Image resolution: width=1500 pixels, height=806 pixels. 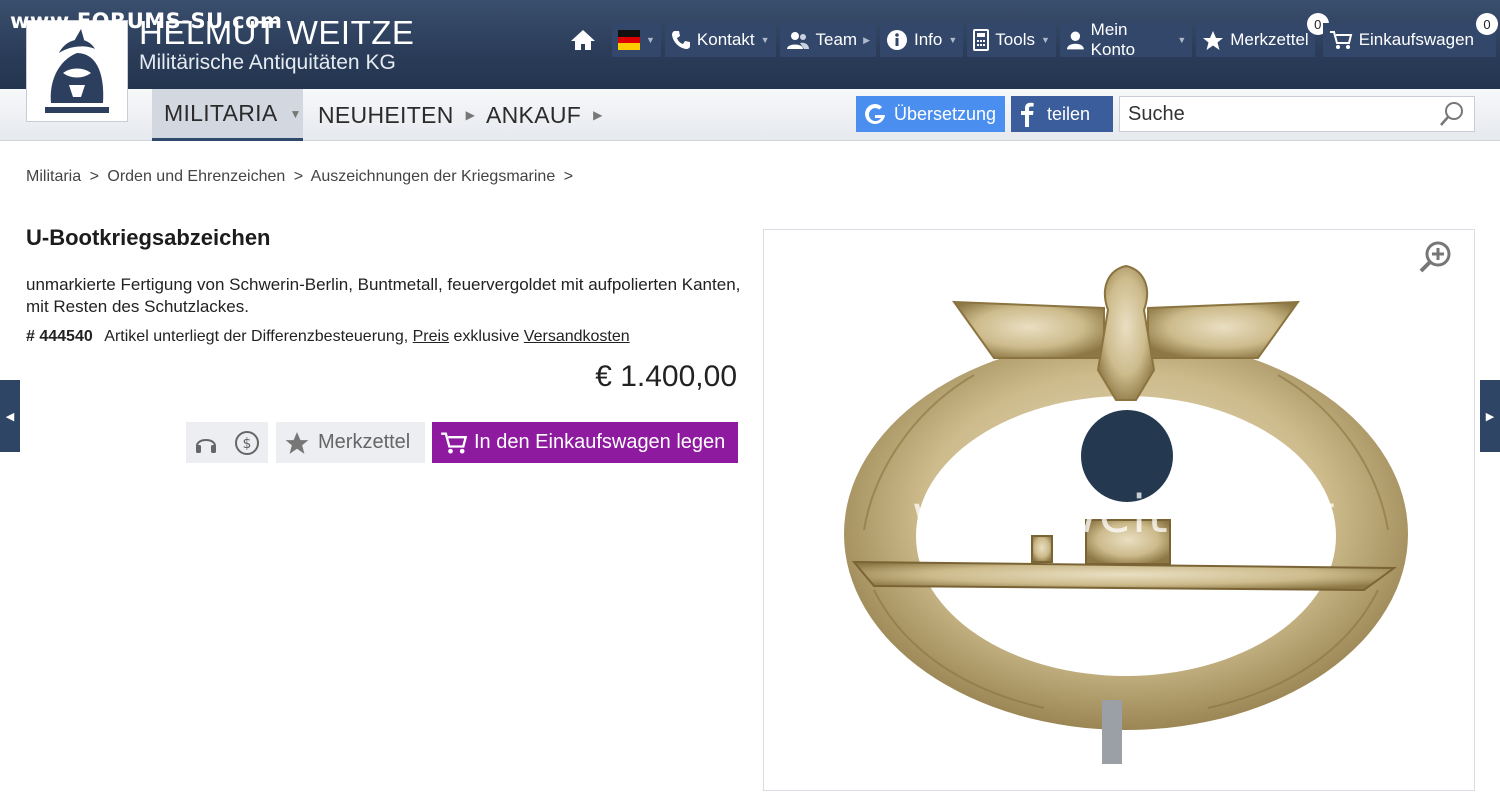 What do you see at coordinates (1279, 114) in the screenshot?
I see `search-input` at bounding box center [1279, 114].